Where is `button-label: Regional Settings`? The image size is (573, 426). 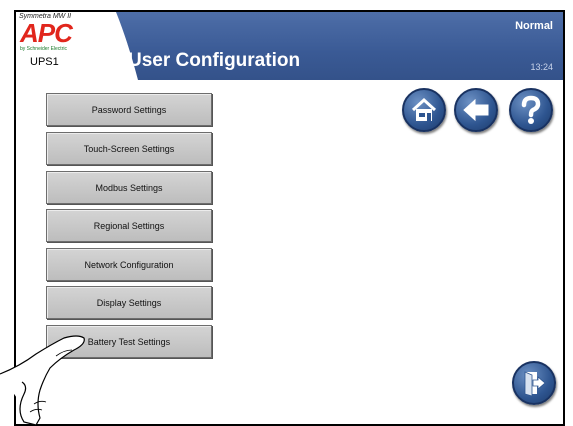 button-label: Regional Settings is located at coordinates (129, 225).